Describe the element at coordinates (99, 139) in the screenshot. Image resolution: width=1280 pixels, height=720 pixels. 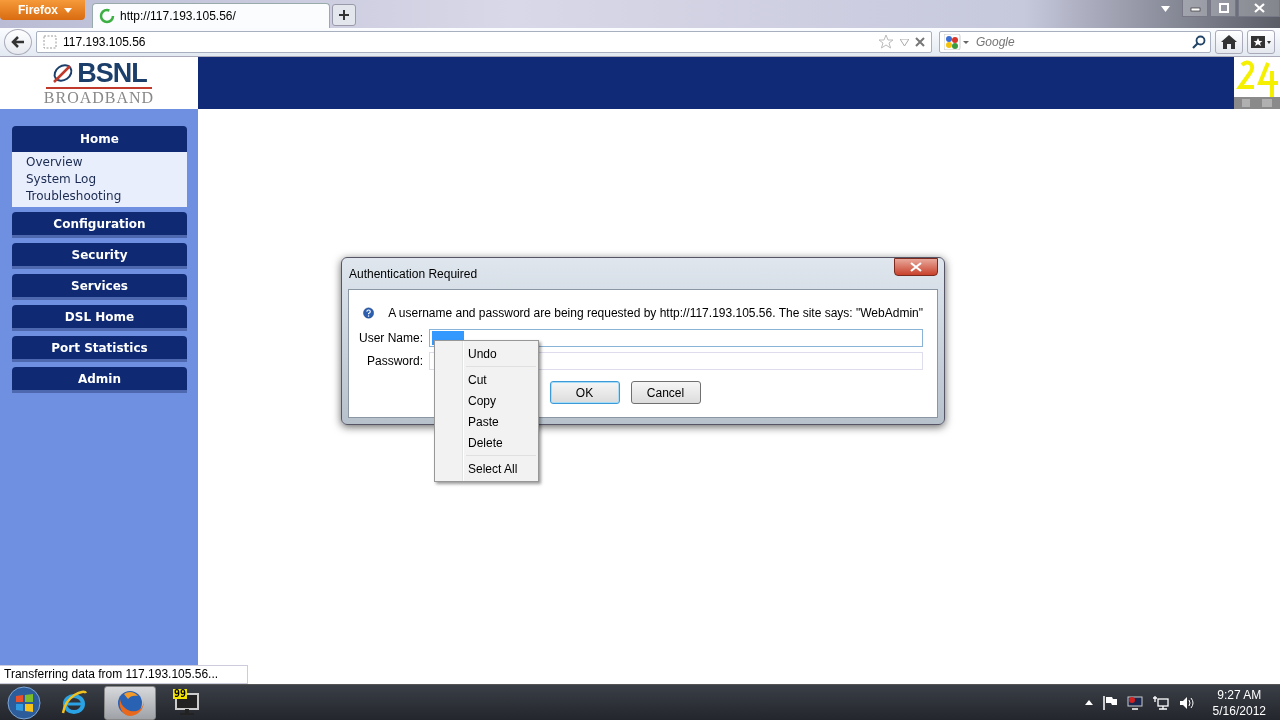
I see `menu-button: Home` at that location.